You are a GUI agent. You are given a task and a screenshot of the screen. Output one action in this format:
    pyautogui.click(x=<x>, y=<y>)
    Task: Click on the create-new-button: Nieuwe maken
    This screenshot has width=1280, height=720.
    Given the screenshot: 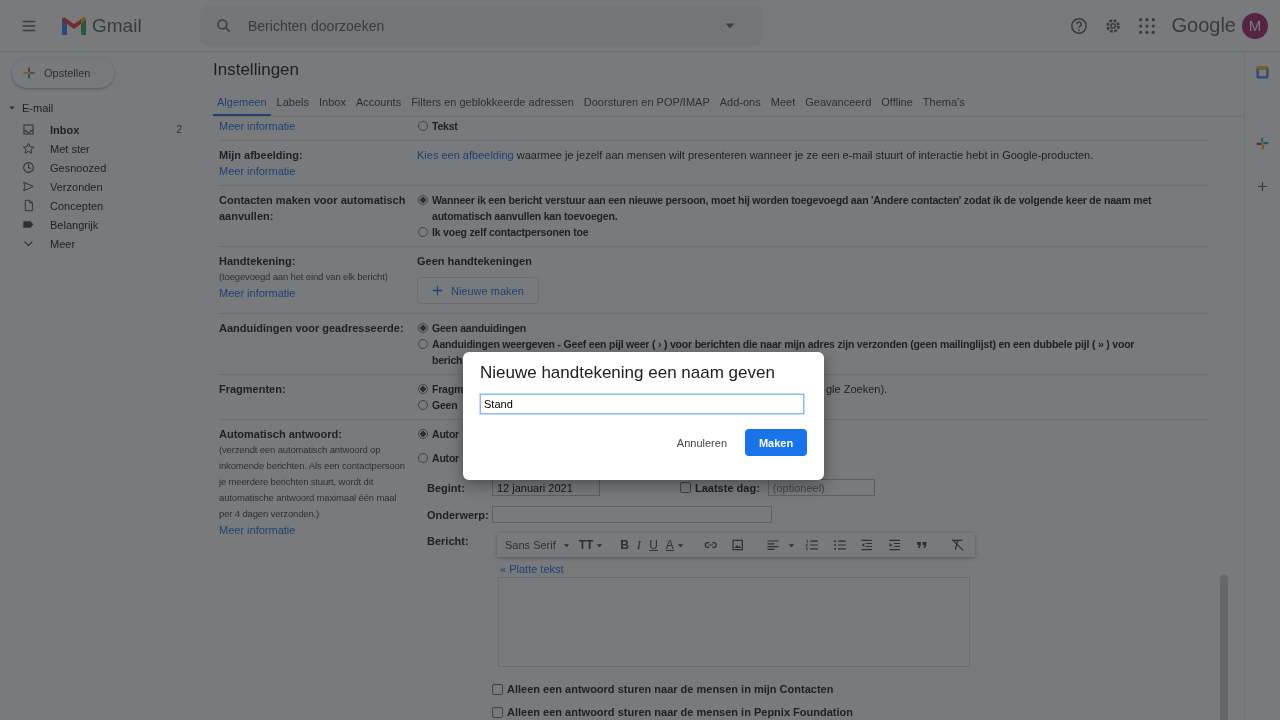 What is the action you would take?
    pyautogui.click(x=478, y=290)
    